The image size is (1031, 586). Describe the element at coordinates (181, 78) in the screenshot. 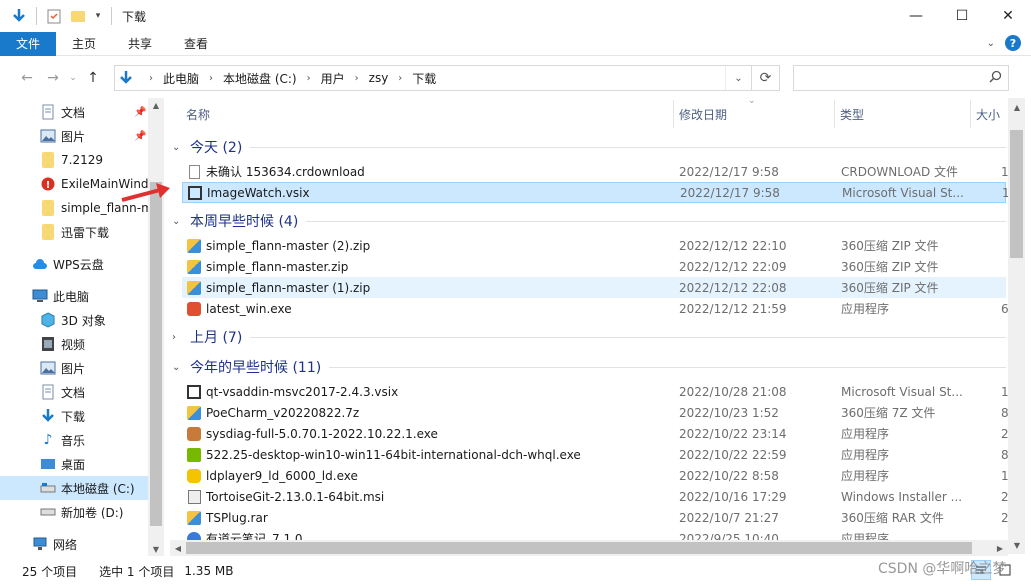

I see `breadcrumb-item: 此电脑` at that location.